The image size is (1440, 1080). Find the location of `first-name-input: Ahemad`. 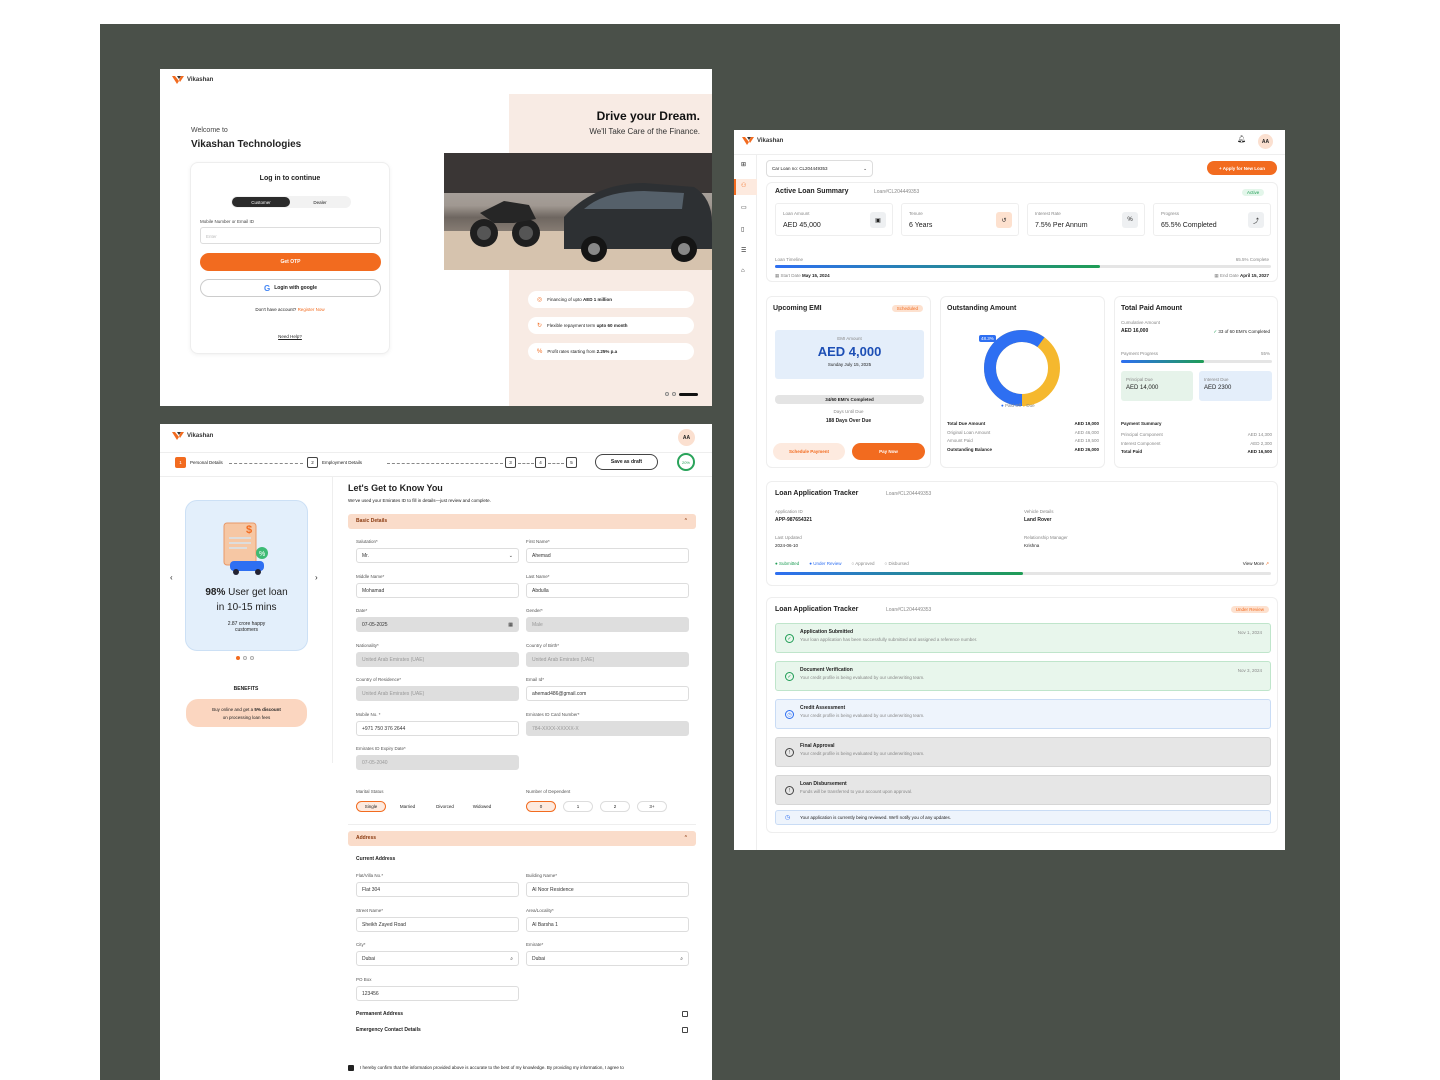

first-name-input: Ahemad is located at coordinates (607, 555).